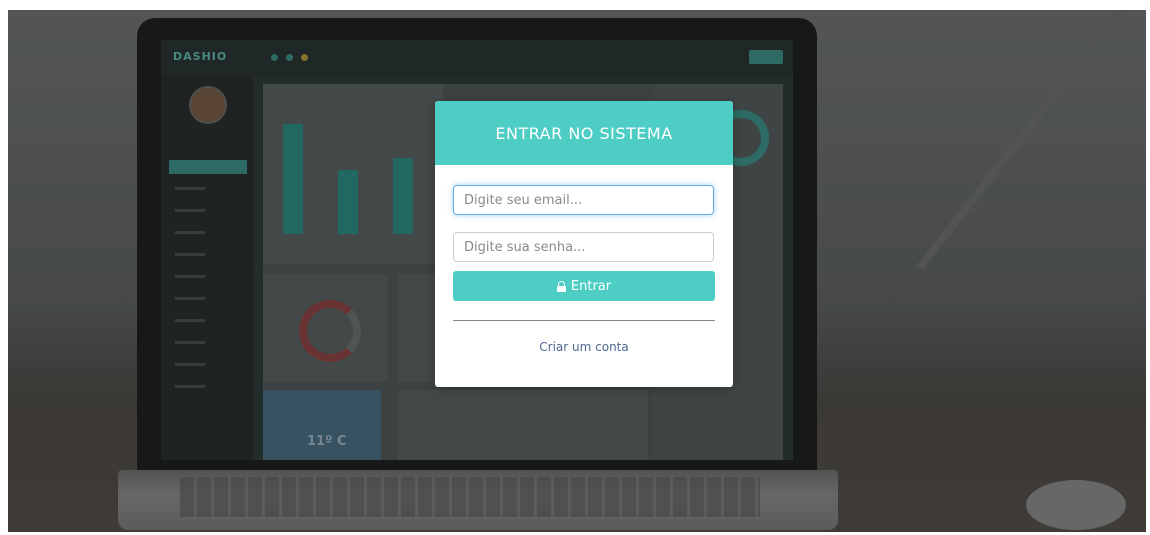 The height and width of the screenshot is (535, 1150). I want to click on login-button: Entrar, so click(584, 286).